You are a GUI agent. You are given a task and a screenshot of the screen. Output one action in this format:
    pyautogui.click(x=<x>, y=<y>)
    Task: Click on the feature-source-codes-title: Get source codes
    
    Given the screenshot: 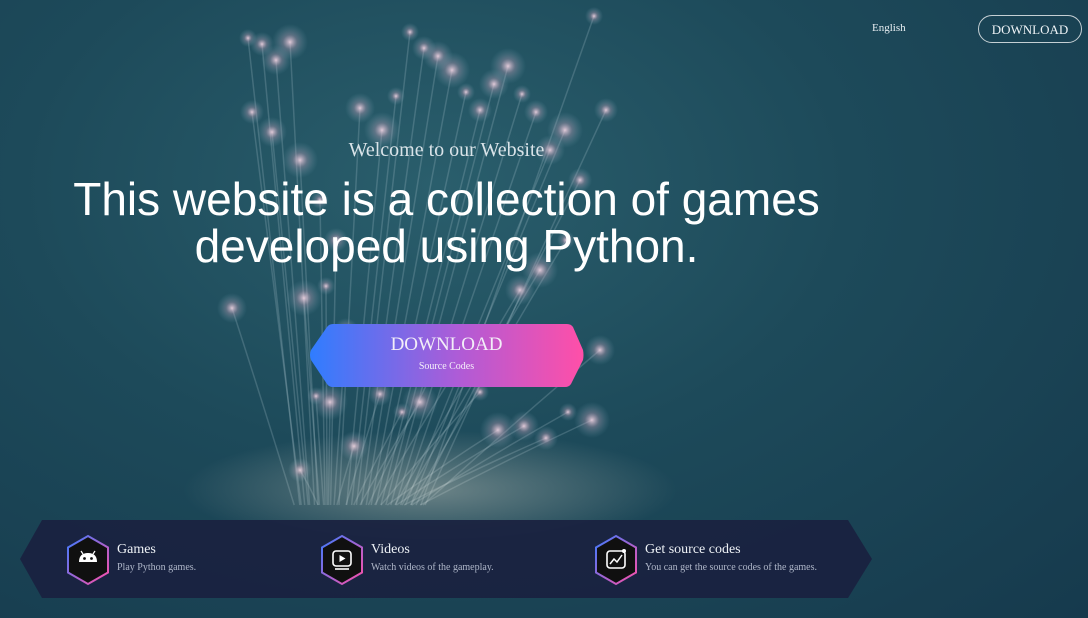 What is the action you would take?
    pyautogui.click(x=693, y=549)
    